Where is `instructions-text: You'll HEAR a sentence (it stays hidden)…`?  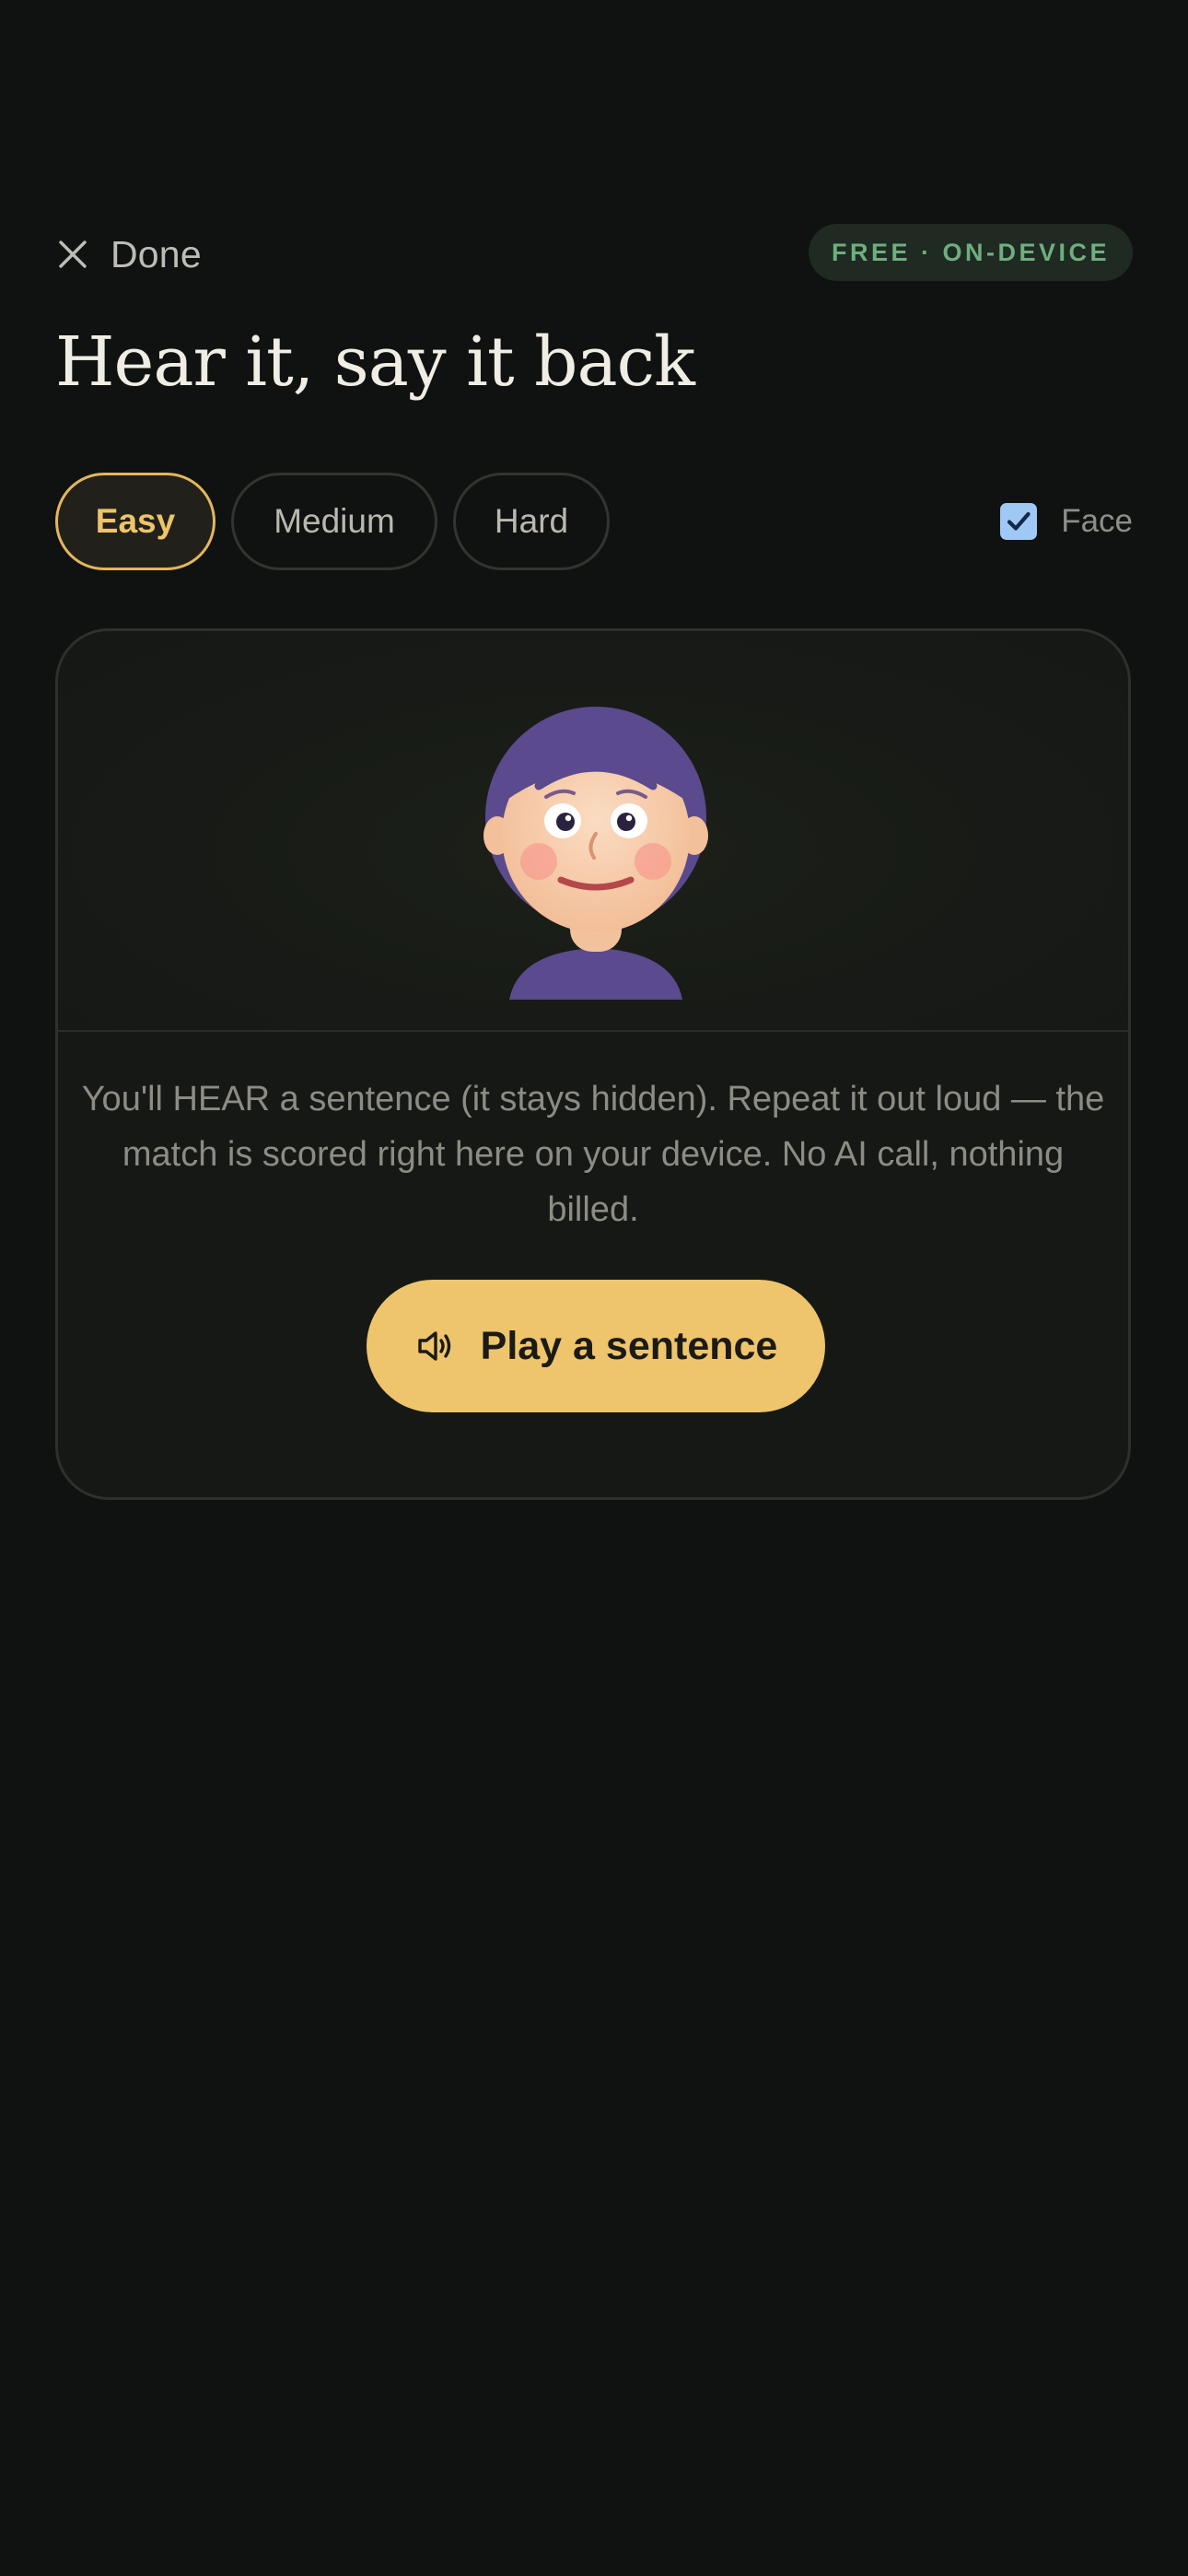
instructions-text: You'll HEAR a sentence (it stays hidden)… is located at coordinates (593, 1154).